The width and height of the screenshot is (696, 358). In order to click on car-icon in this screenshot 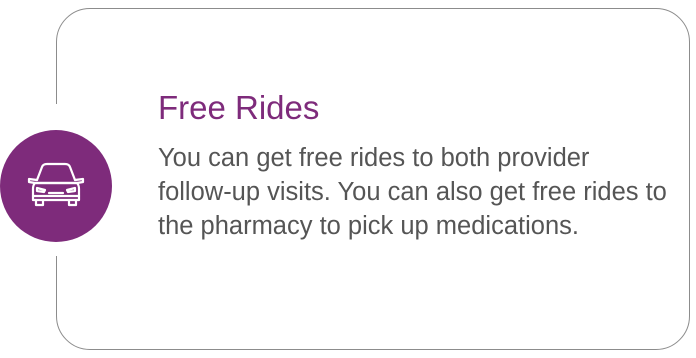, I will do `click(56, 184)`.